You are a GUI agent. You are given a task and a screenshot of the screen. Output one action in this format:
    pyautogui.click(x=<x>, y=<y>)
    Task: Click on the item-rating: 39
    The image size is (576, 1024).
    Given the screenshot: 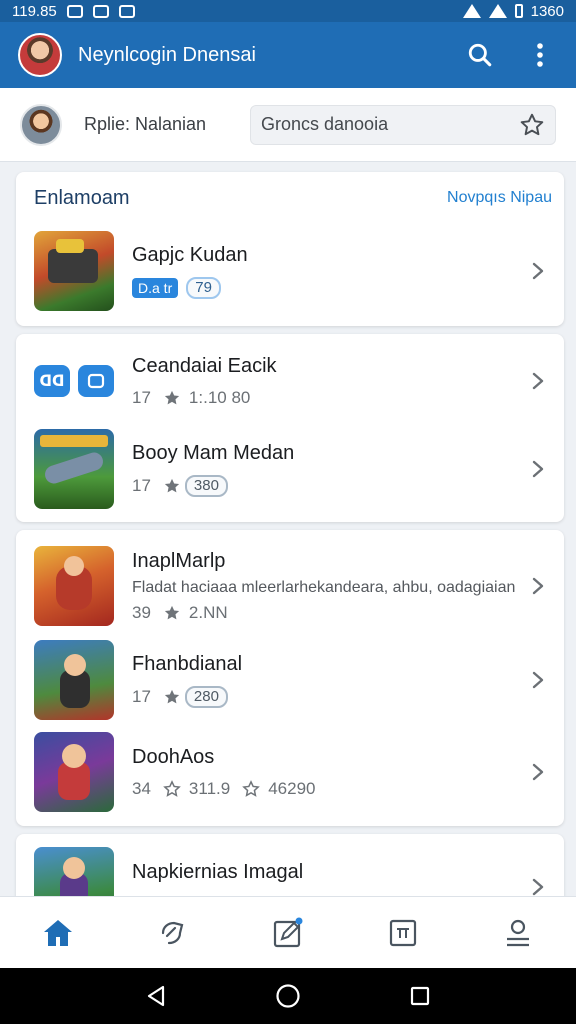 What is the action you would take?
    pyautogui.click(x=141, y=612)
    